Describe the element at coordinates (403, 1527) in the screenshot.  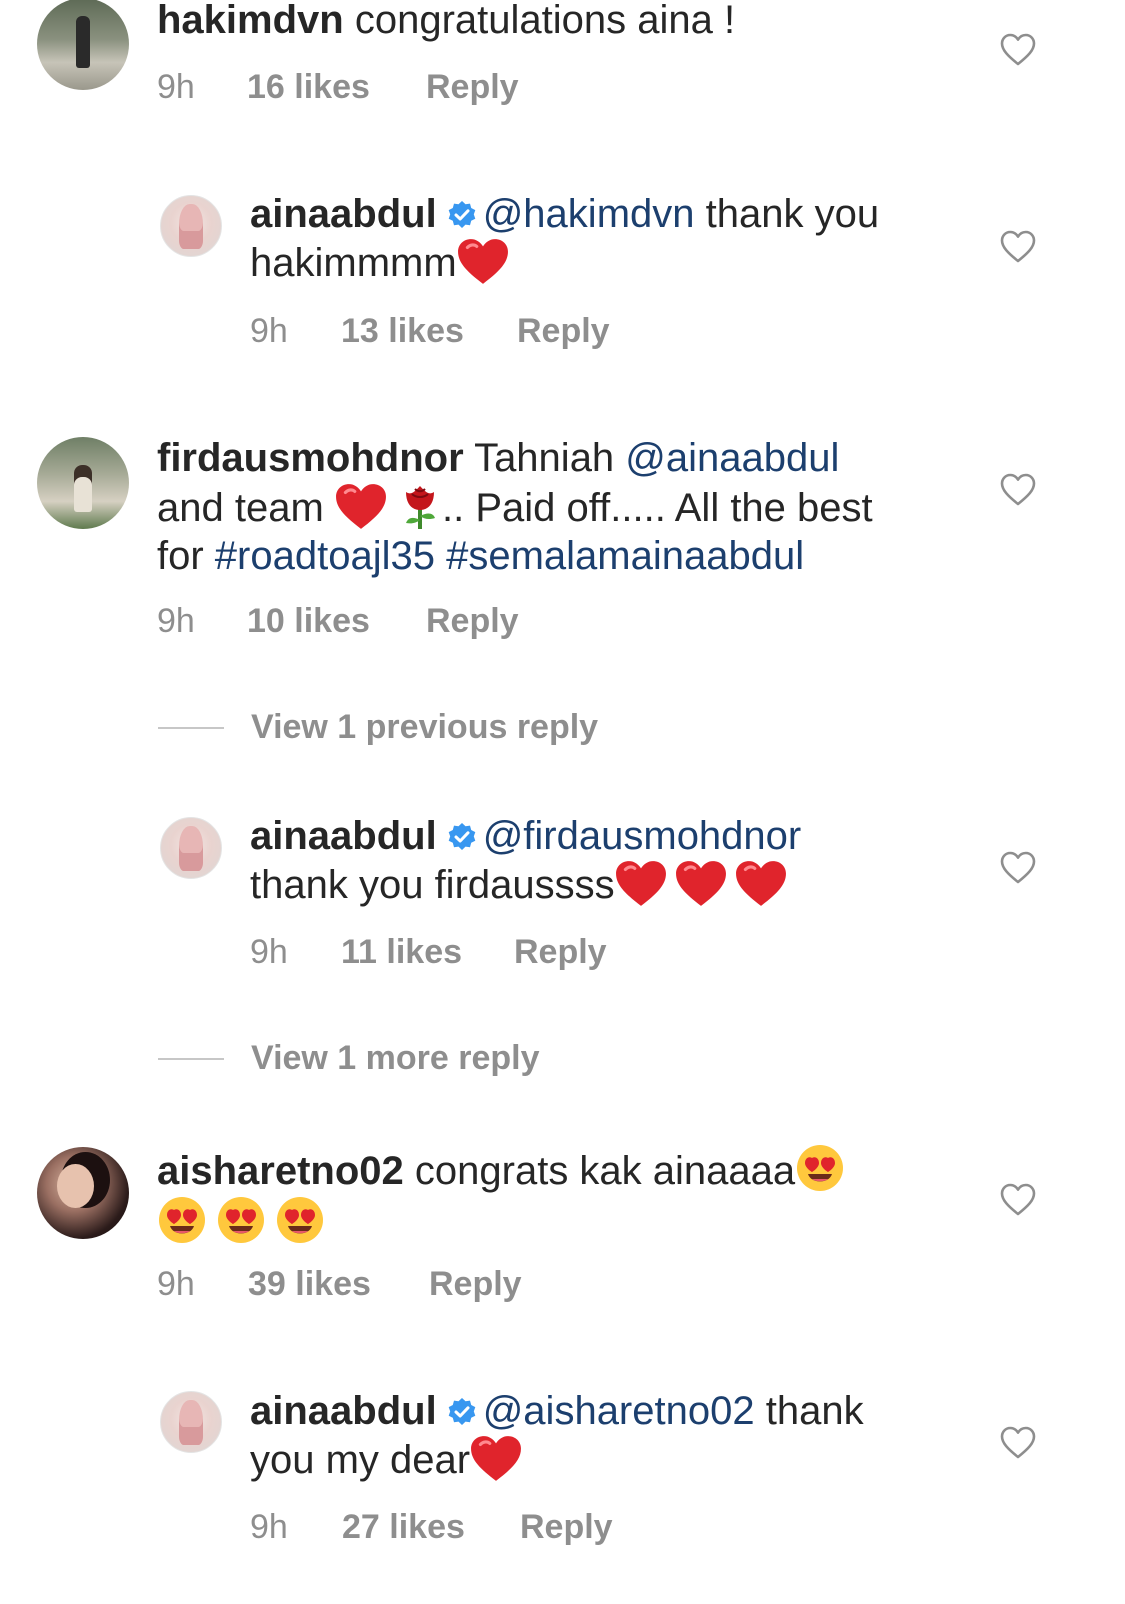
I see `likes-count: 27 likes` at that location.